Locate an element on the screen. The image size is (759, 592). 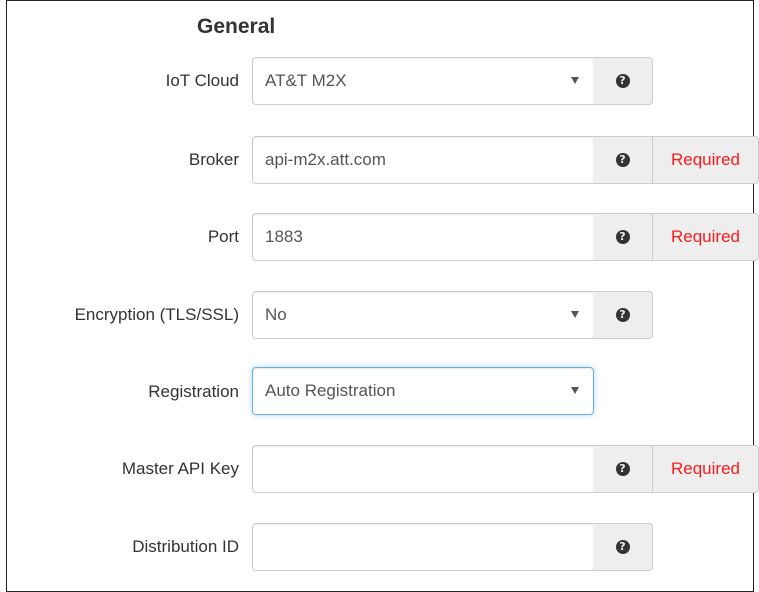
registration-value: Auto Registration is located at coordinates (330, 390).